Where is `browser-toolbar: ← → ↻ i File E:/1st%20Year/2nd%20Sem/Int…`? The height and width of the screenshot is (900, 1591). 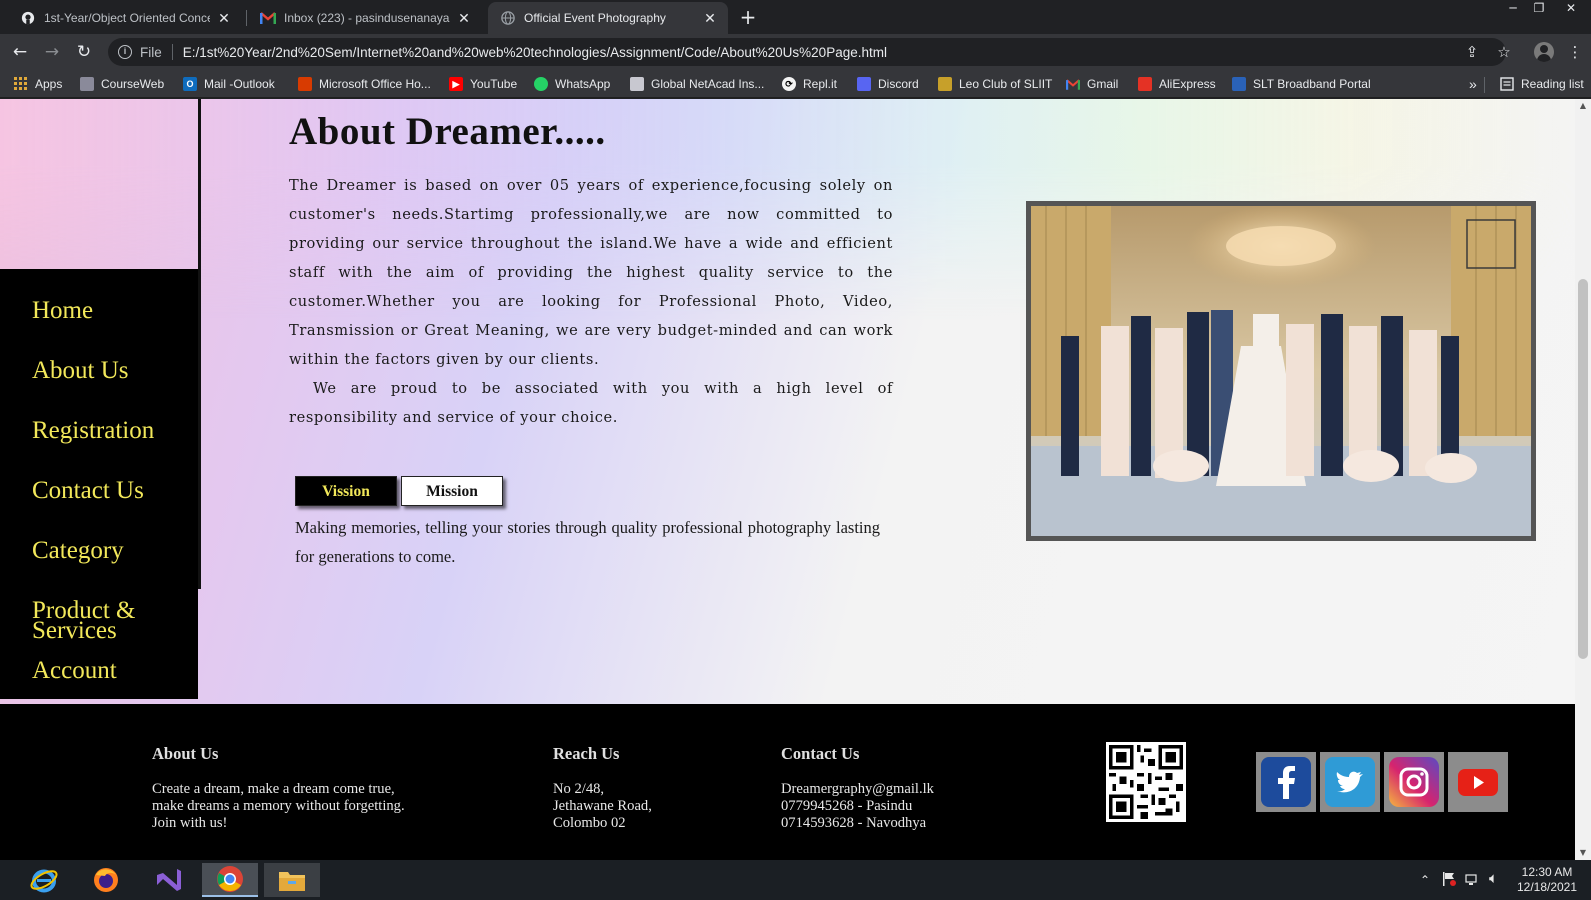 browser-toolbar: ← → ↻ i File E:/1st%20Year/2nd%20Sem/Int… is located at coordinates (795, 52).